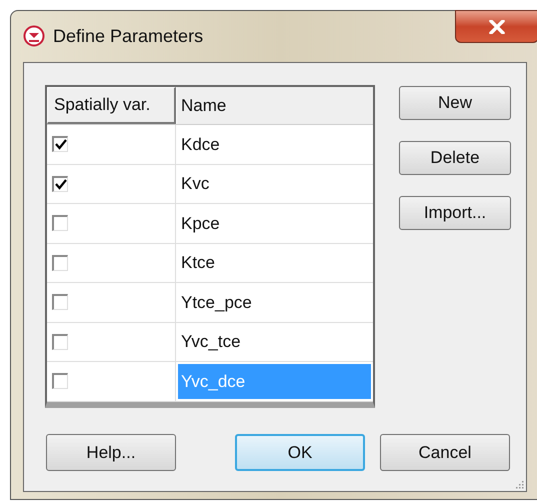 Image resolution: width=537 pixels, height=502 pixels. Describe the element at coordinates (455, 158) in the screenshot. I see `dialog-button: Delete` at that location.